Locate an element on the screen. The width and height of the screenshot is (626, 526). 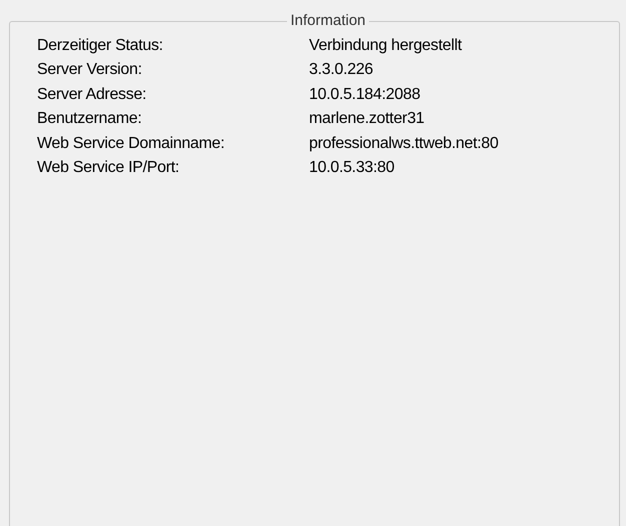
field-label: Benutzername: is located at coordinates (90, 118).